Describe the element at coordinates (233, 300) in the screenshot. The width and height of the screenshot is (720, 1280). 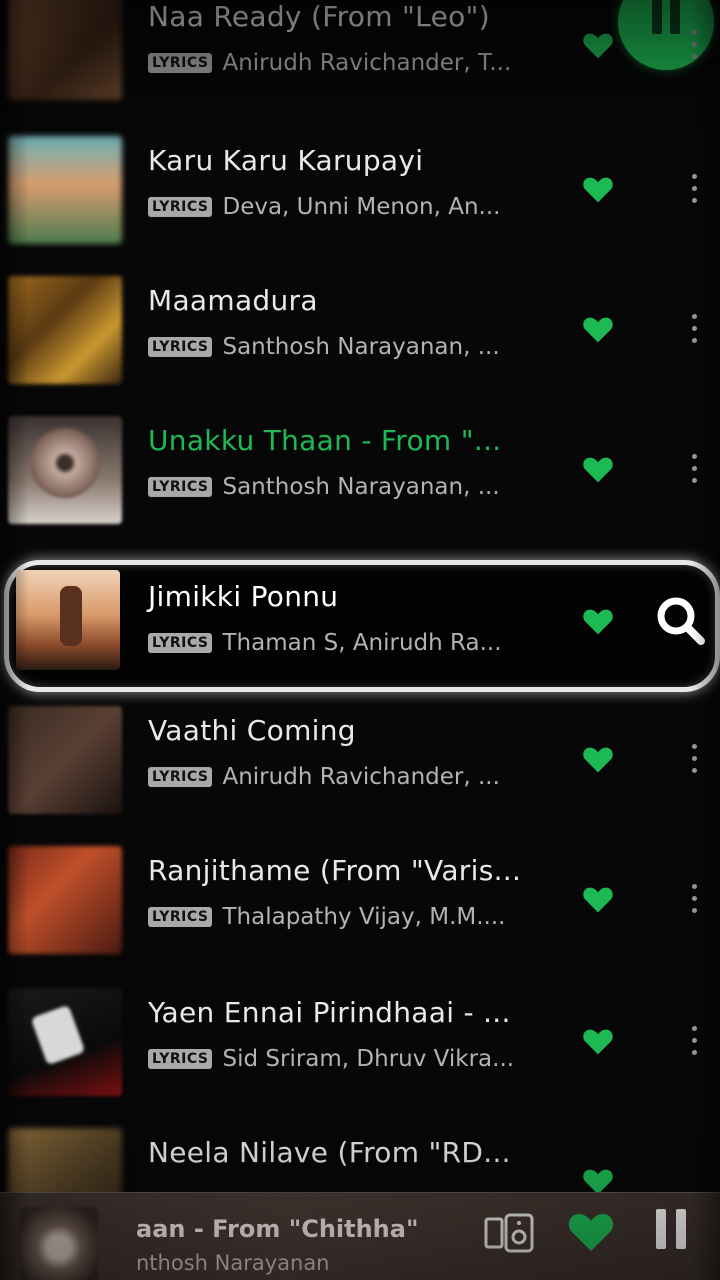
I see `track-title: Maamadura` at that location.